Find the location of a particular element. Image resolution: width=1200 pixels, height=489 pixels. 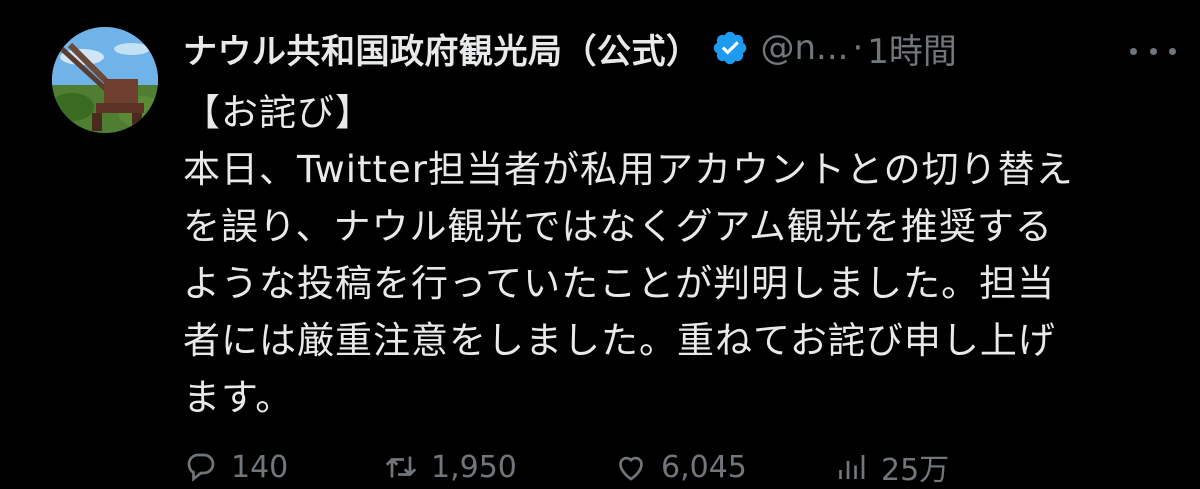

tweet-line: 者には厳重注意をしました。重ねてお詫び申し上げ is located at coordinates (619, 340).